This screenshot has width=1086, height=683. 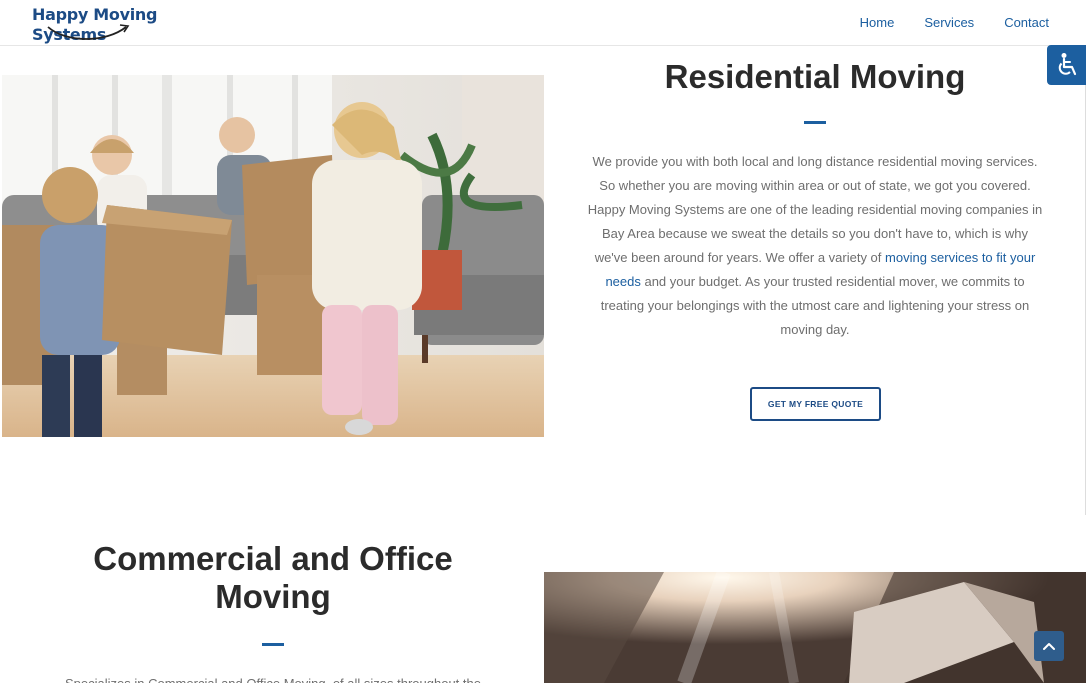 I want to click on nav-contact: Contact, so click(x=1026, y=22).